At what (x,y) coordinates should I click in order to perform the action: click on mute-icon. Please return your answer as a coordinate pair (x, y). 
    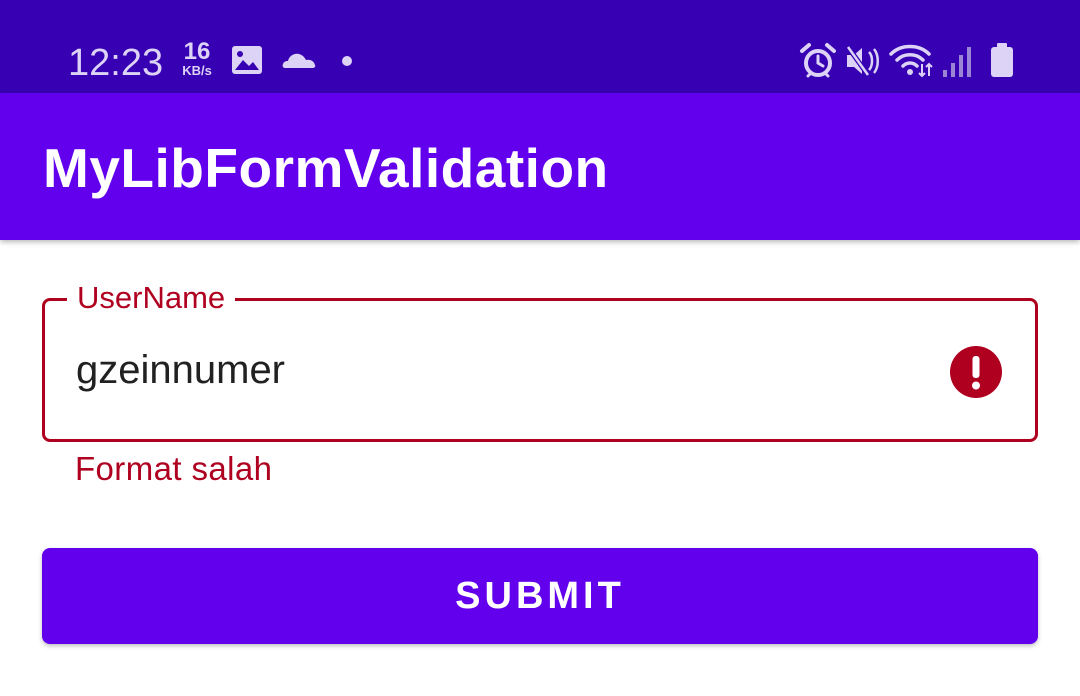
    Looking at the image, I should click on (862, 61).